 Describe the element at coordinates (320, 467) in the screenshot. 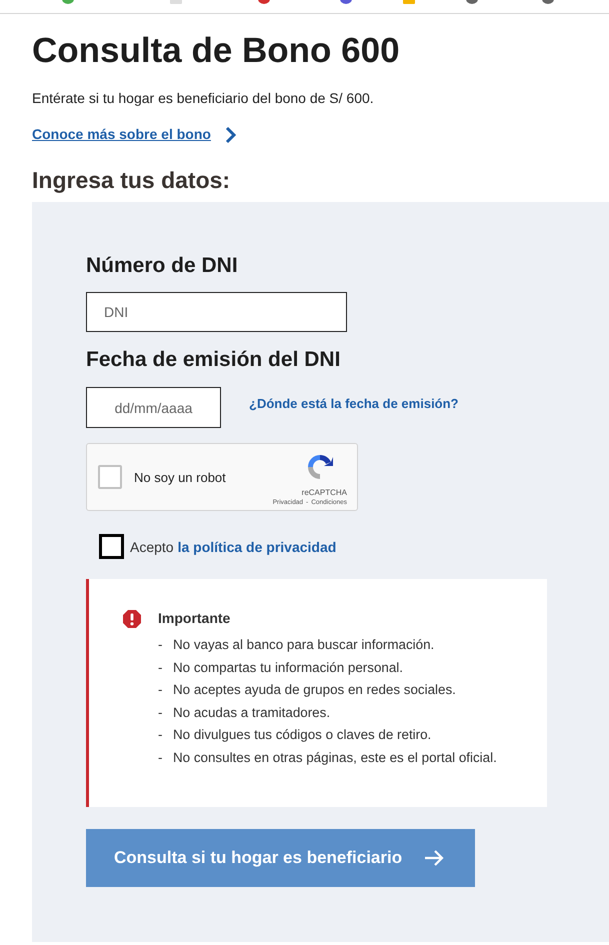

I see `recaptcha-logo-icon` at that location.